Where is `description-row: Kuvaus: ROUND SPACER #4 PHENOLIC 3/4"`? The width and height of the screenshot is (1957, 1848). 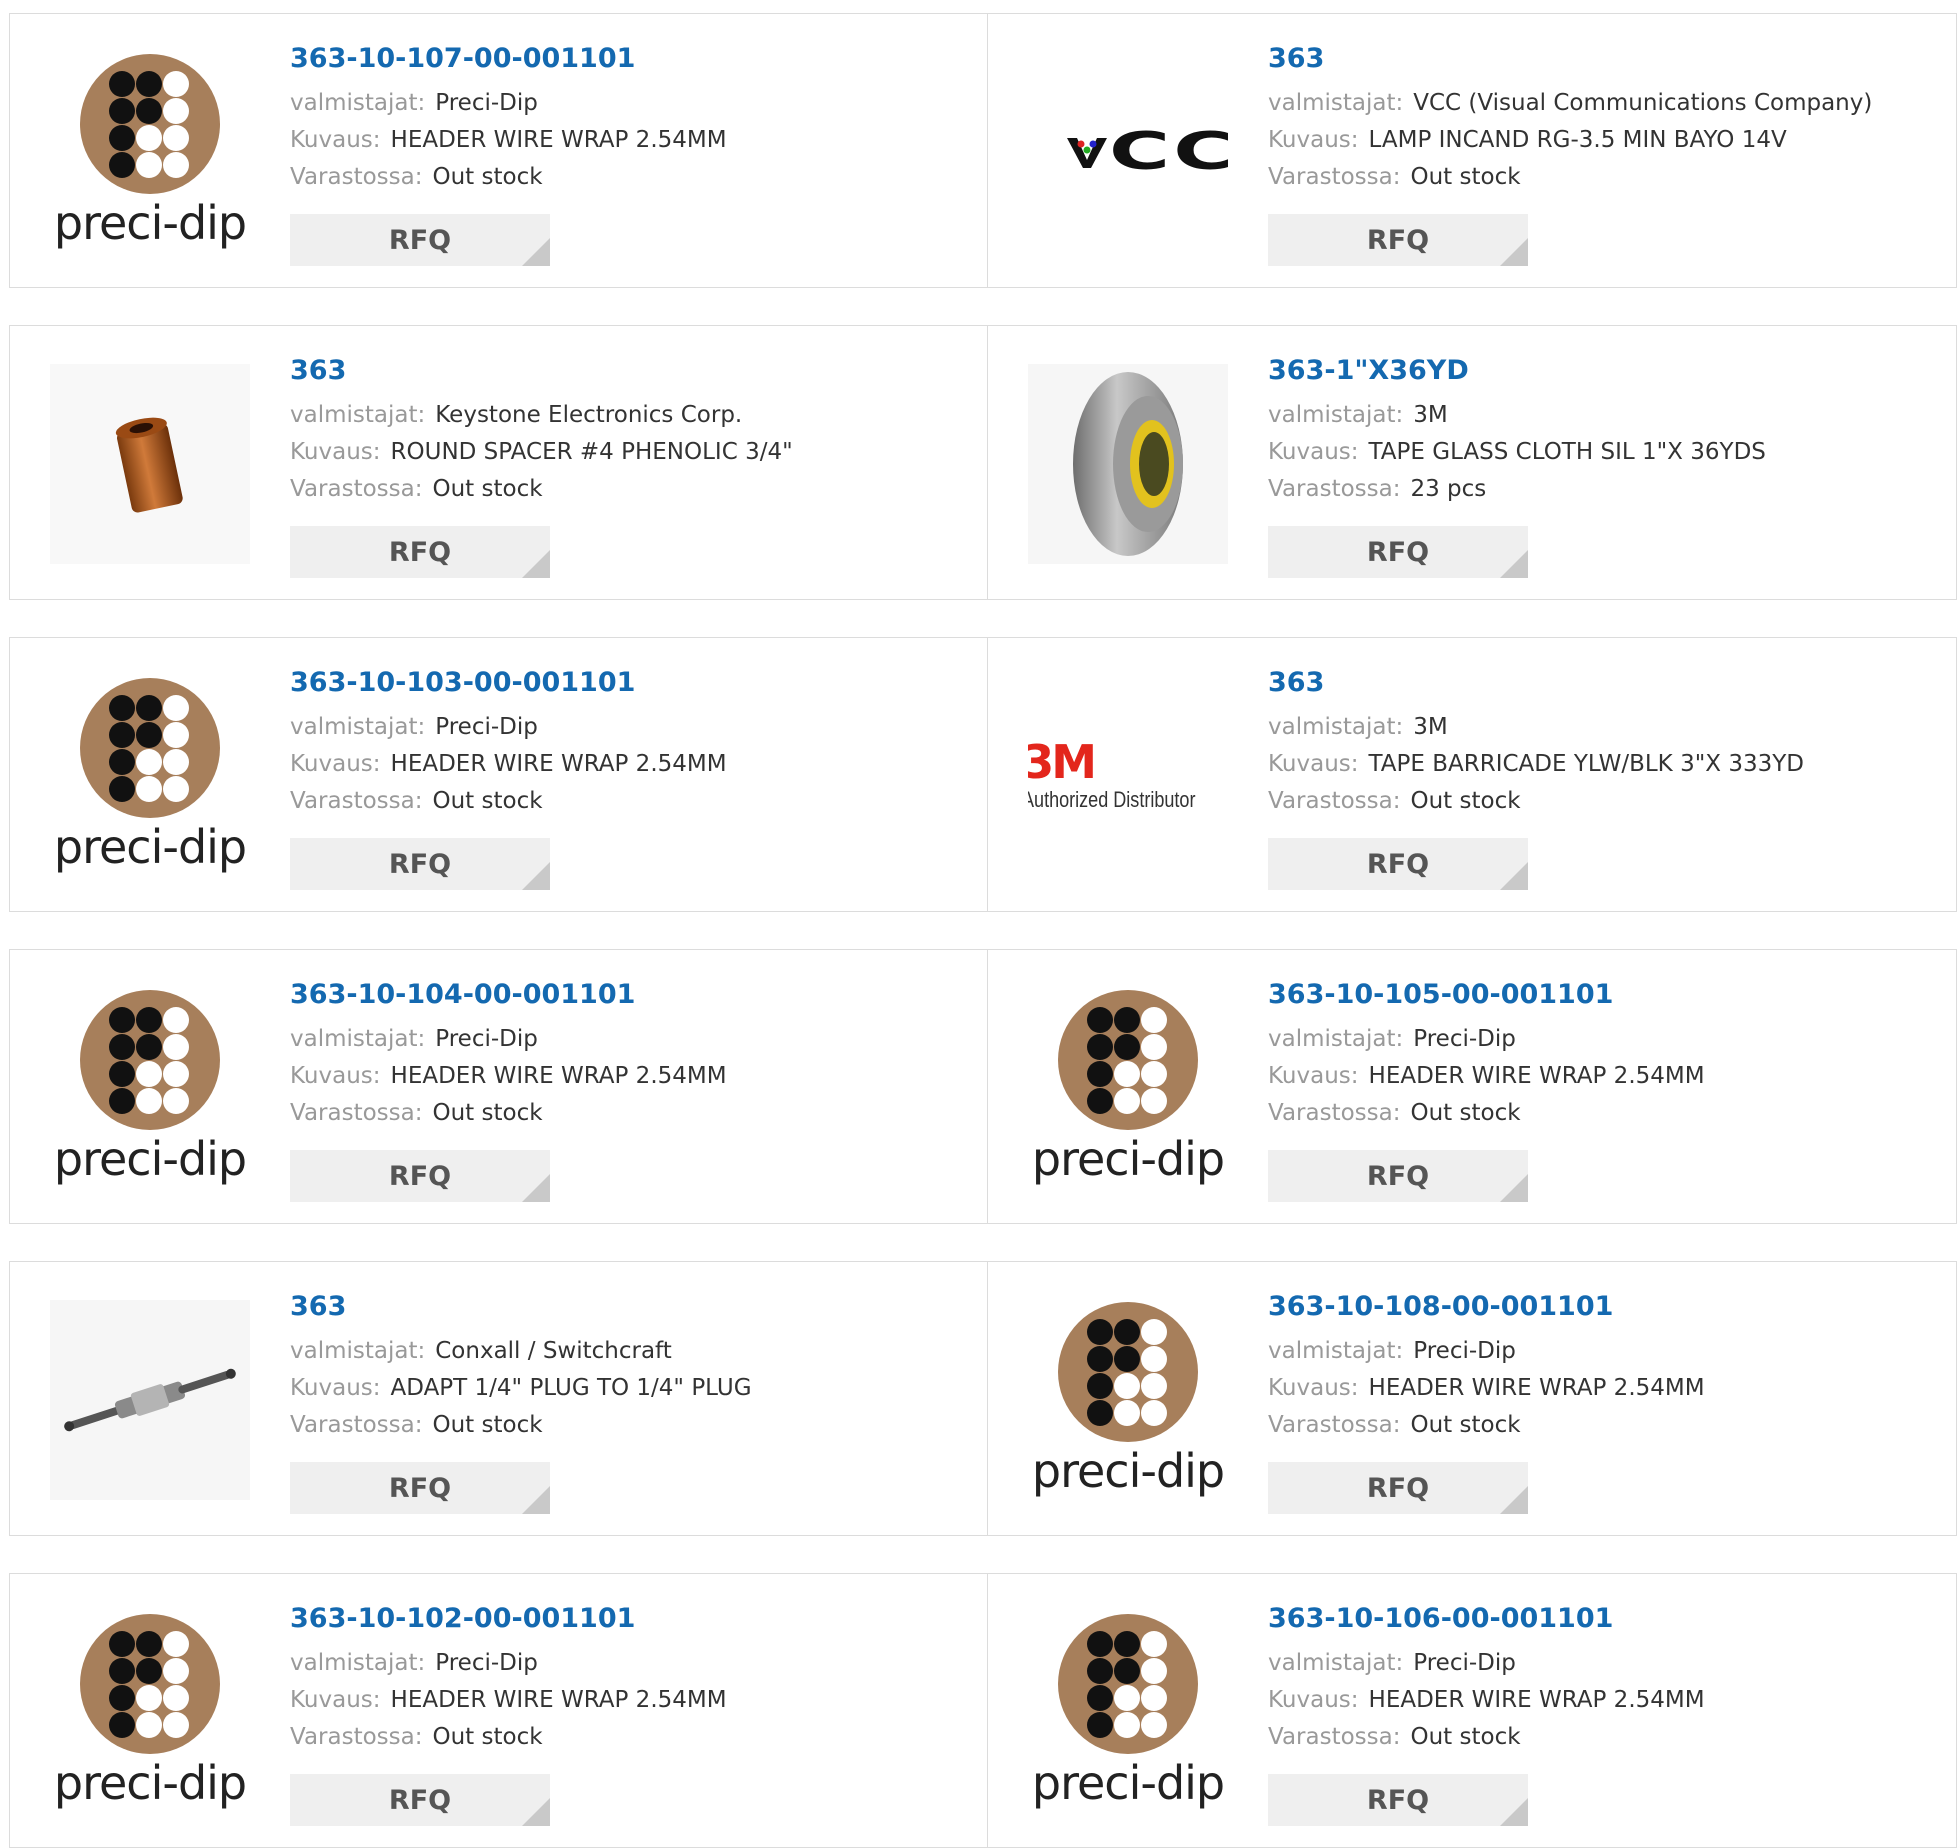
description-row: Kuvaus: ROUND SPACER #4 PHENOLIC 3/4" is located at coordinates (633, 452).